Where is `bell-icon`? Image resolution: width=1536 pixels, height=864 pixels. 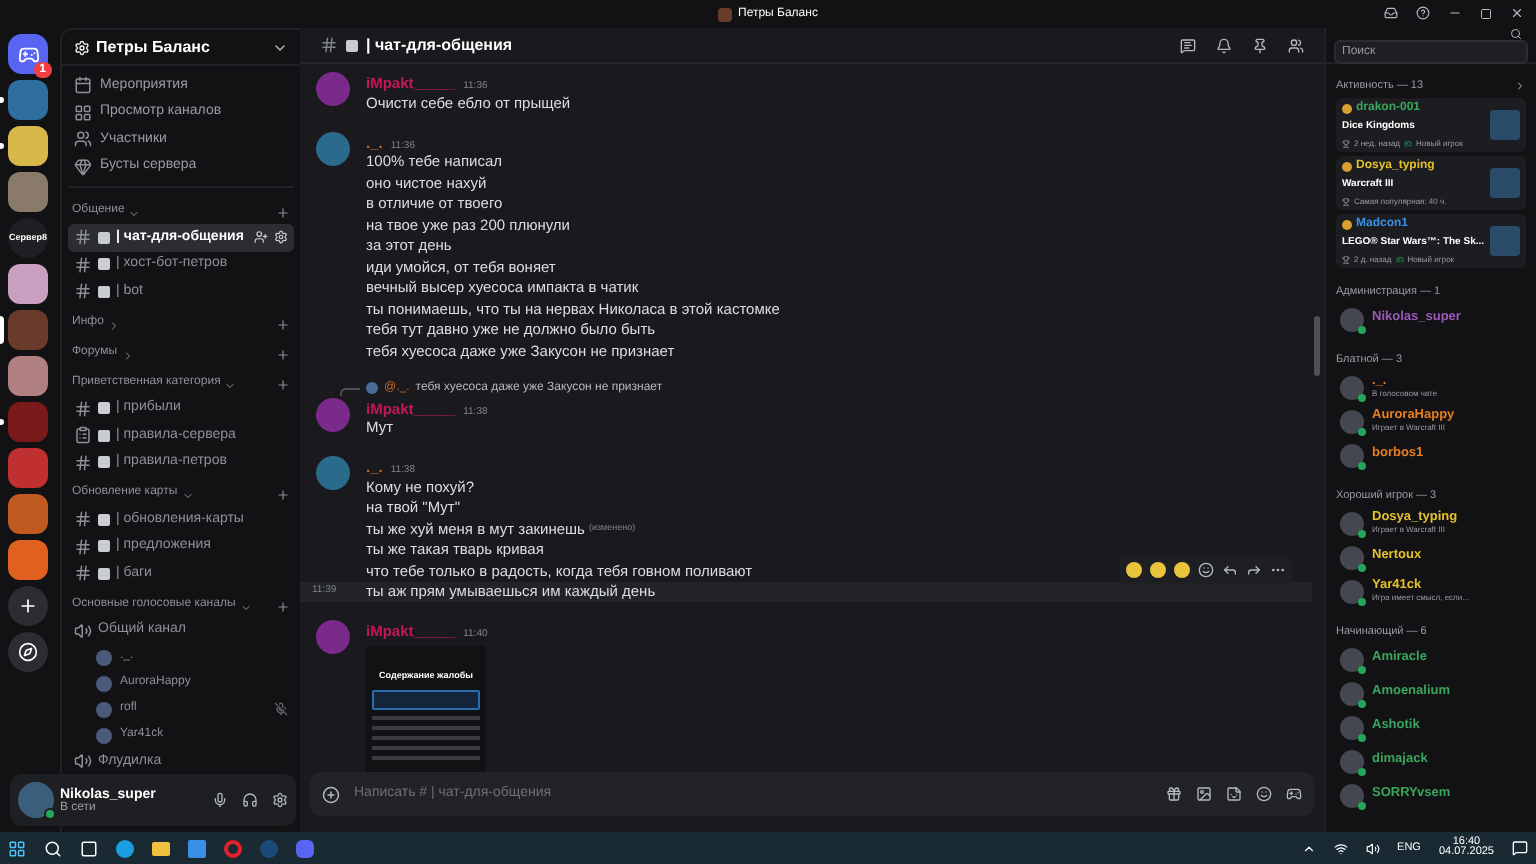 bell-icon is located at coordinates (1224, 45).